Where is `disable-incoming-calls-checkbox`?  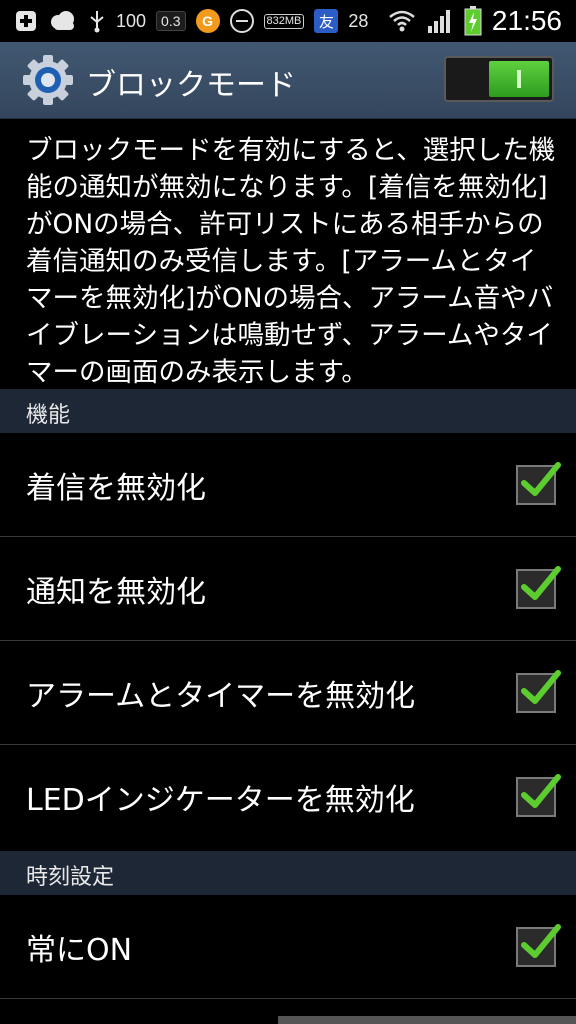
disable-incoming-calls-checkbox is located at coordinates (538, 483).